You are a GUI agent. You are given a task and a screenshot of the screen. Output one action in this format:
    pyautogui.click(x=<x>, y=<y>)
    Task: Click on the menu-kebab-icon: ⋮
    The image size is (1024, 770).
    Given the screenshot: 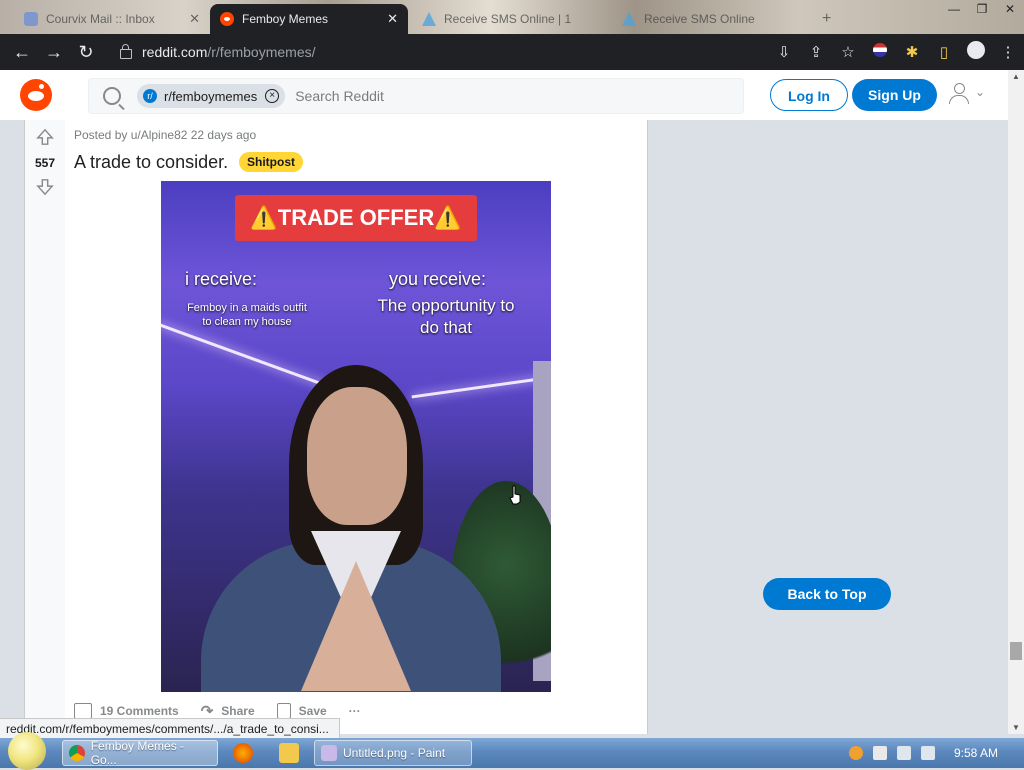 What is the action you would take?
    pyautogui.click(x=1008, y=52)
    